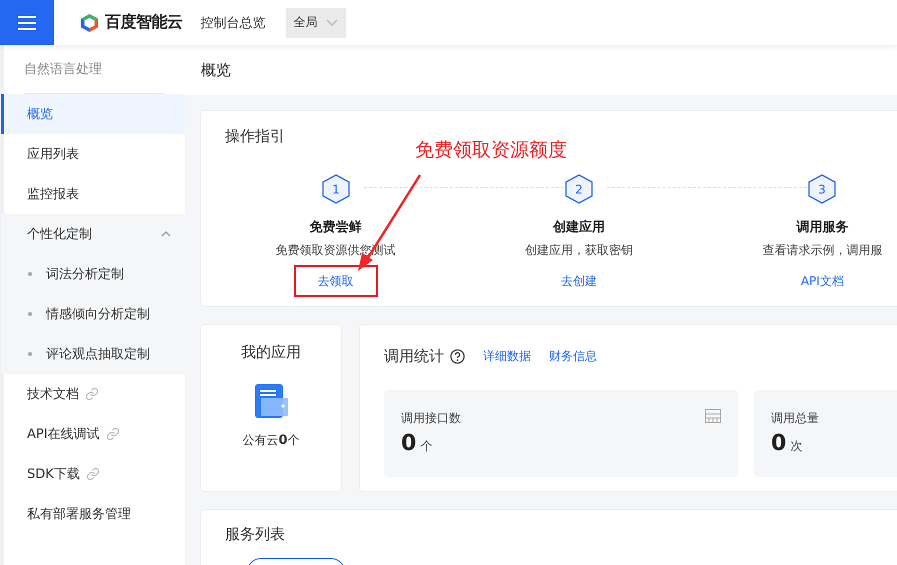  What do you see at coordinates (578, 227) in the screenshot?
I see `step-title: 创建应用` at bounding box center [578, 227].